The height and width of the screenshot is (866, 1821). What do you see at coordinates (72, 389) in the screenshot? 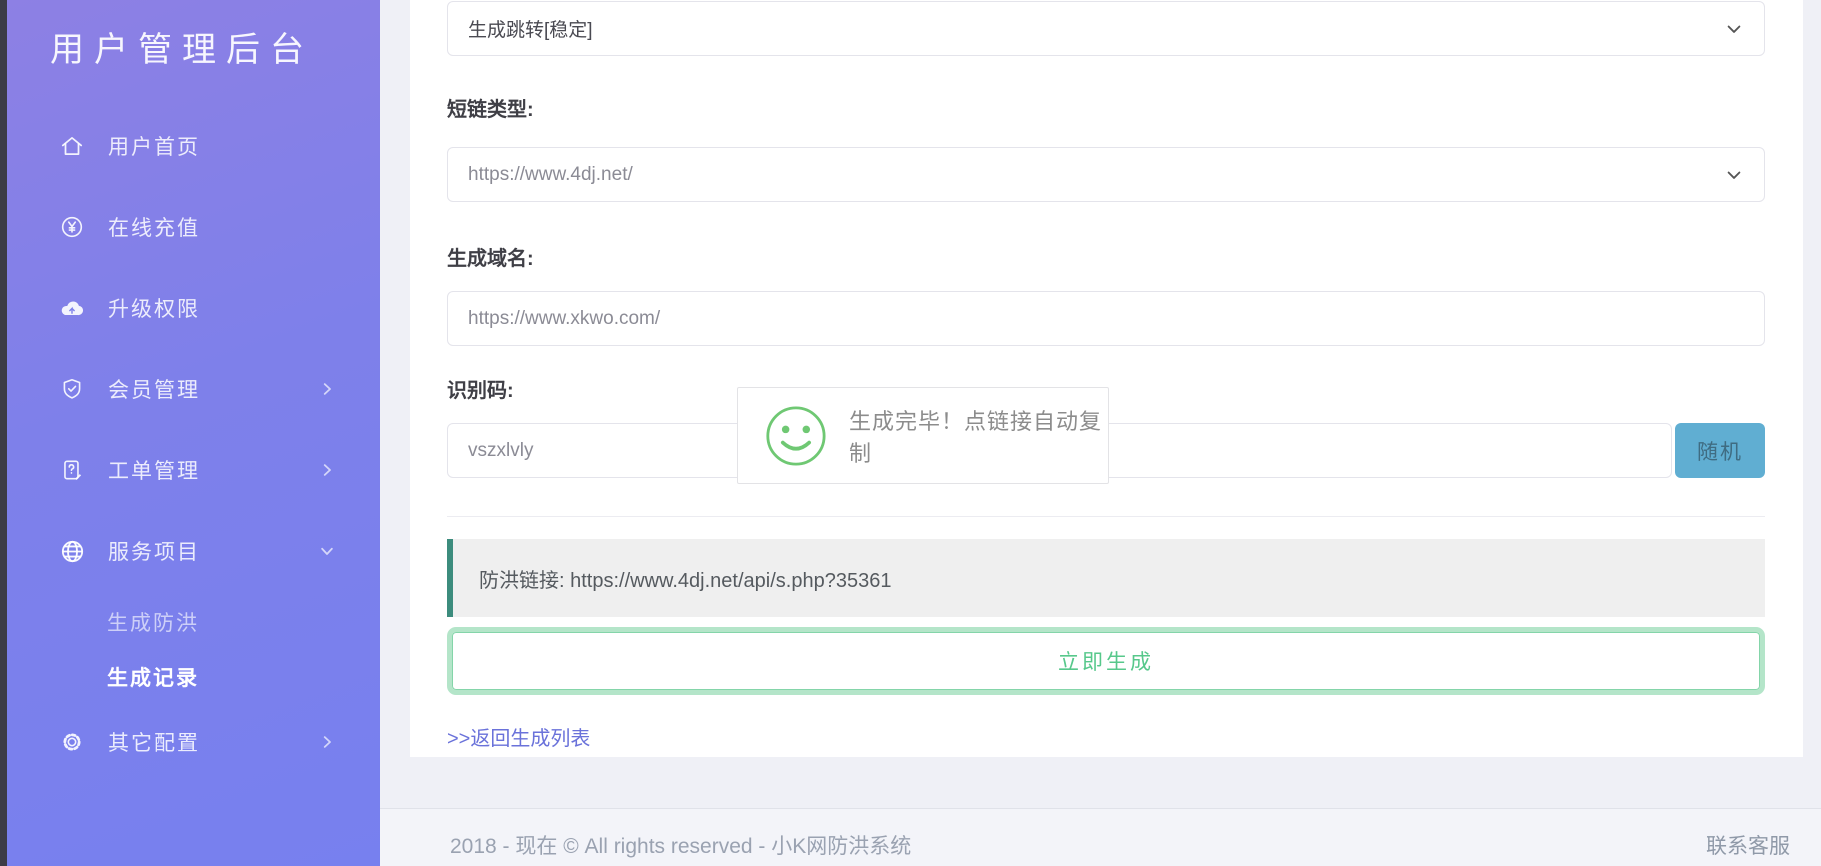
I see `shield-check-icon` at bounding box center [72, 389].